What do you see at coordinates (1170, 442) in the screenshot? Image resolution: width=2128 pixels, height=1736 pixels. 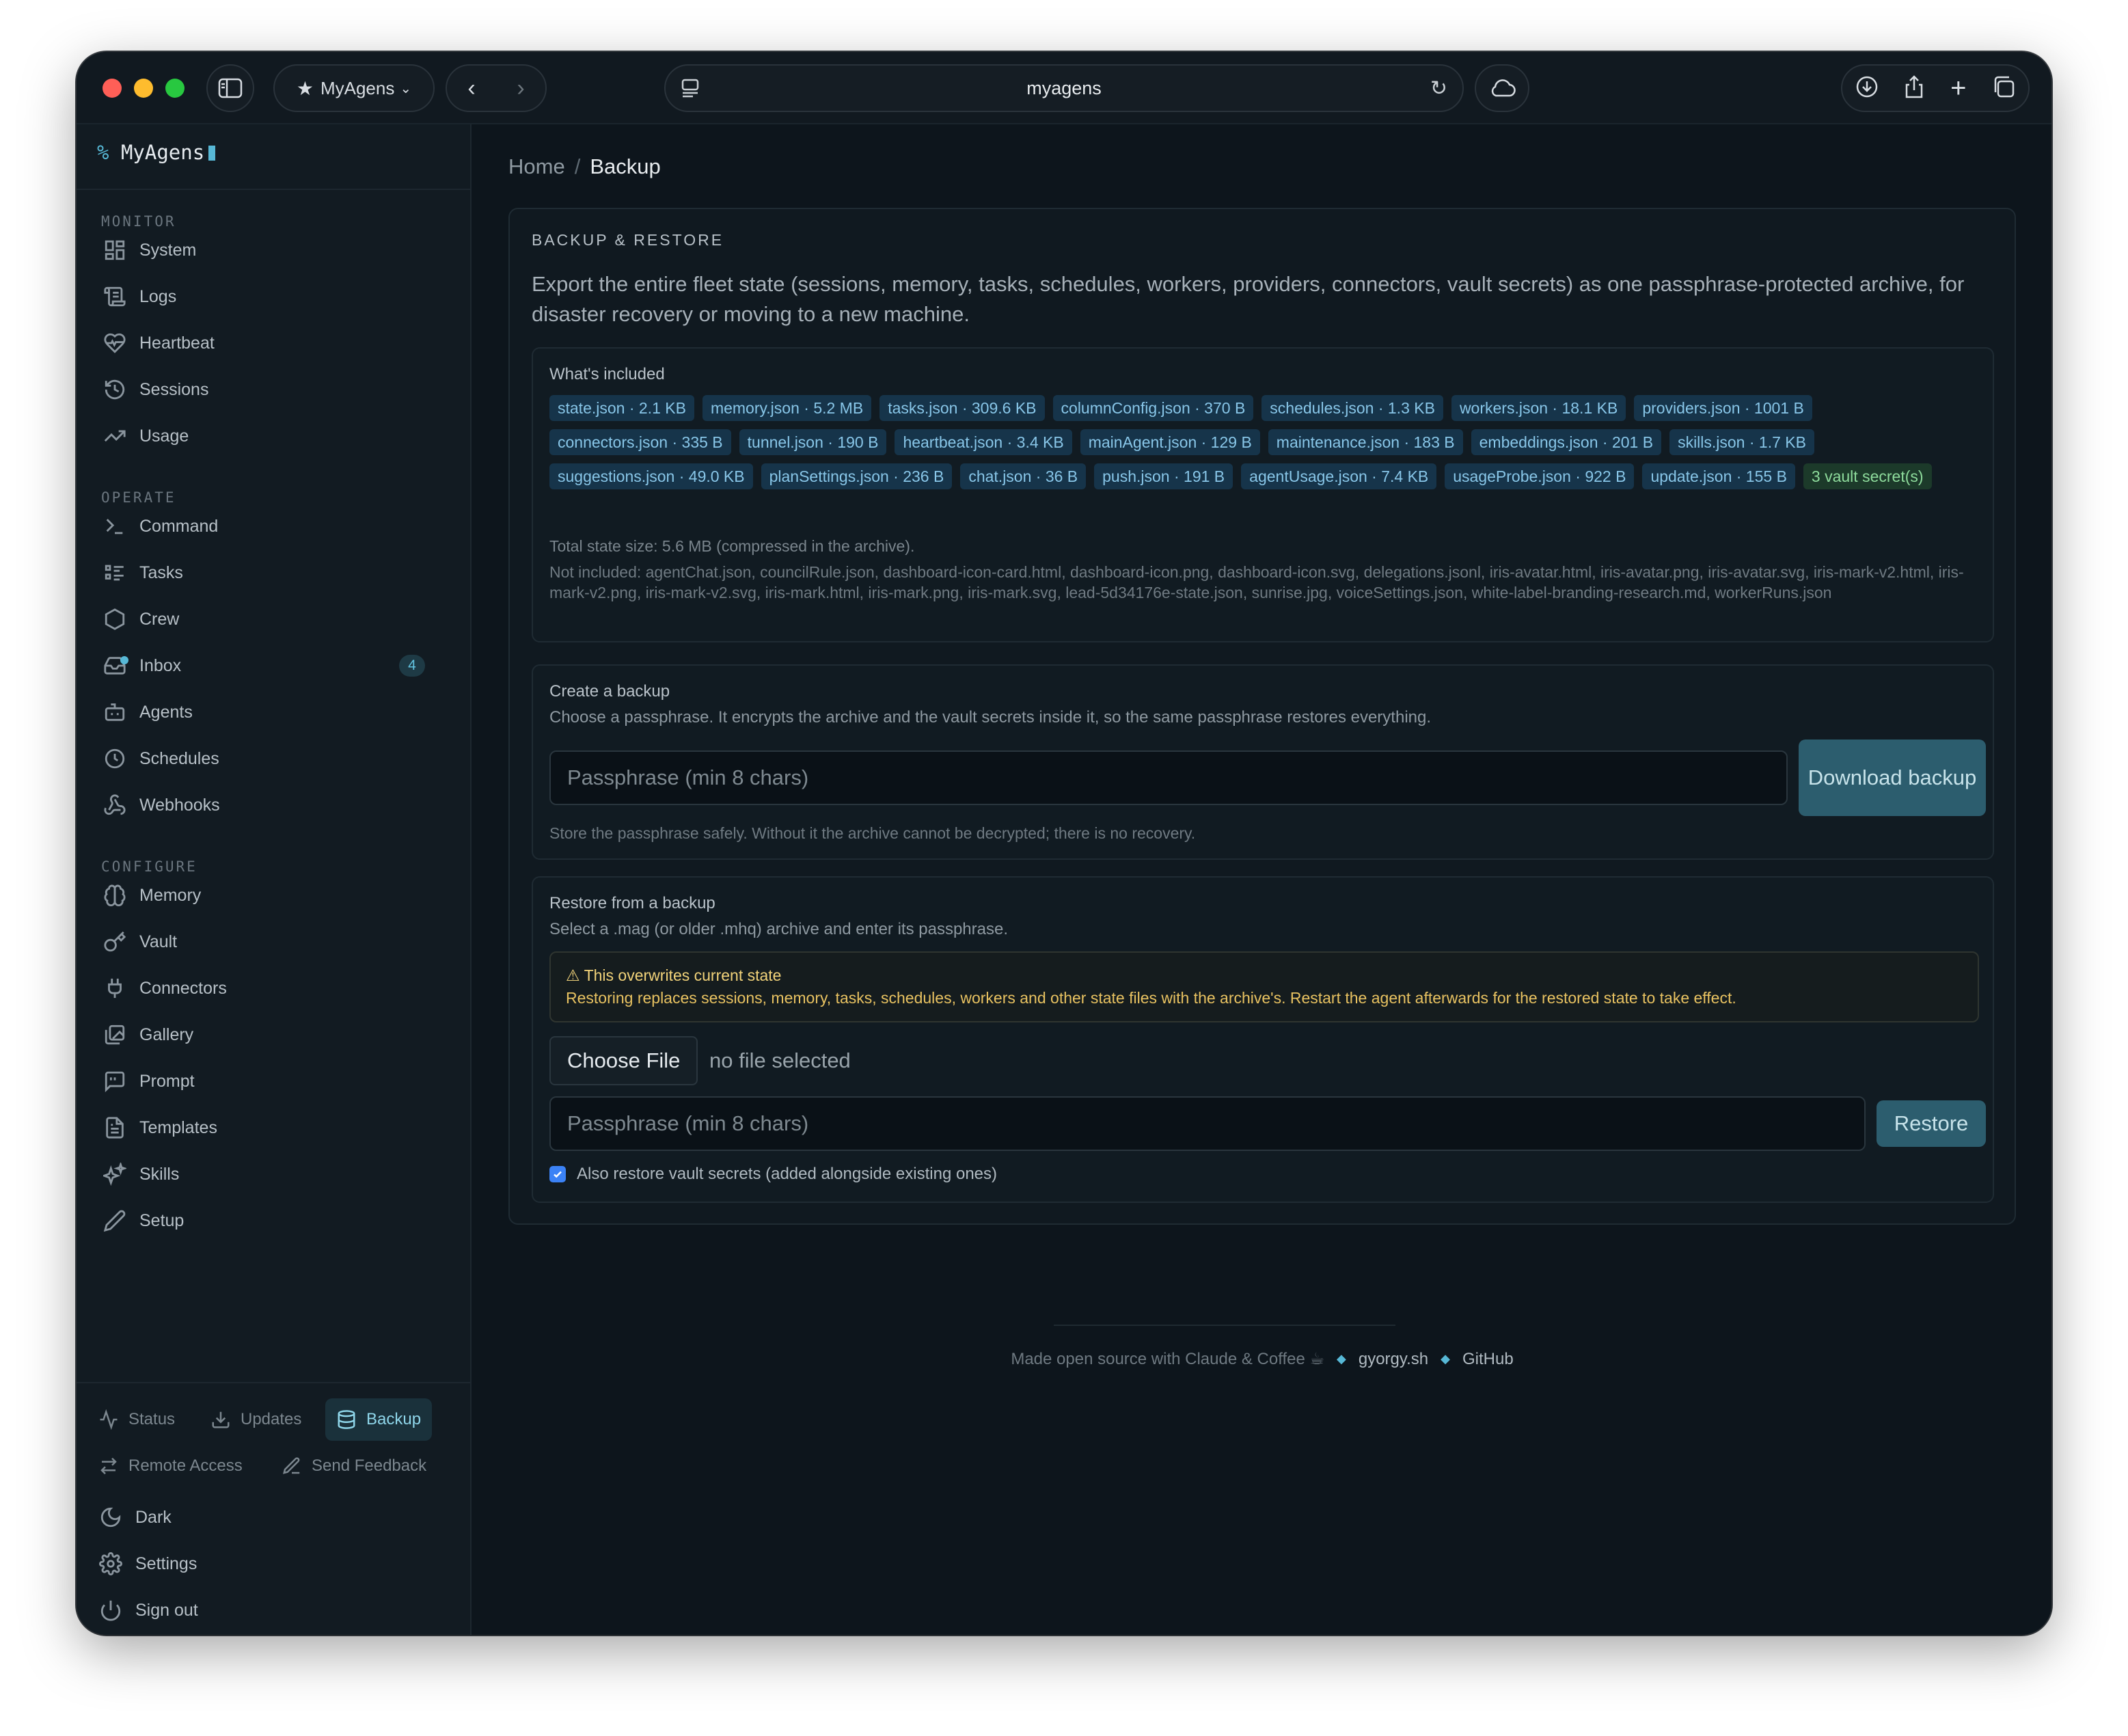 I see `included-file-chip: mainAgent.json · 129 B` at bounding box center [1170, 442].